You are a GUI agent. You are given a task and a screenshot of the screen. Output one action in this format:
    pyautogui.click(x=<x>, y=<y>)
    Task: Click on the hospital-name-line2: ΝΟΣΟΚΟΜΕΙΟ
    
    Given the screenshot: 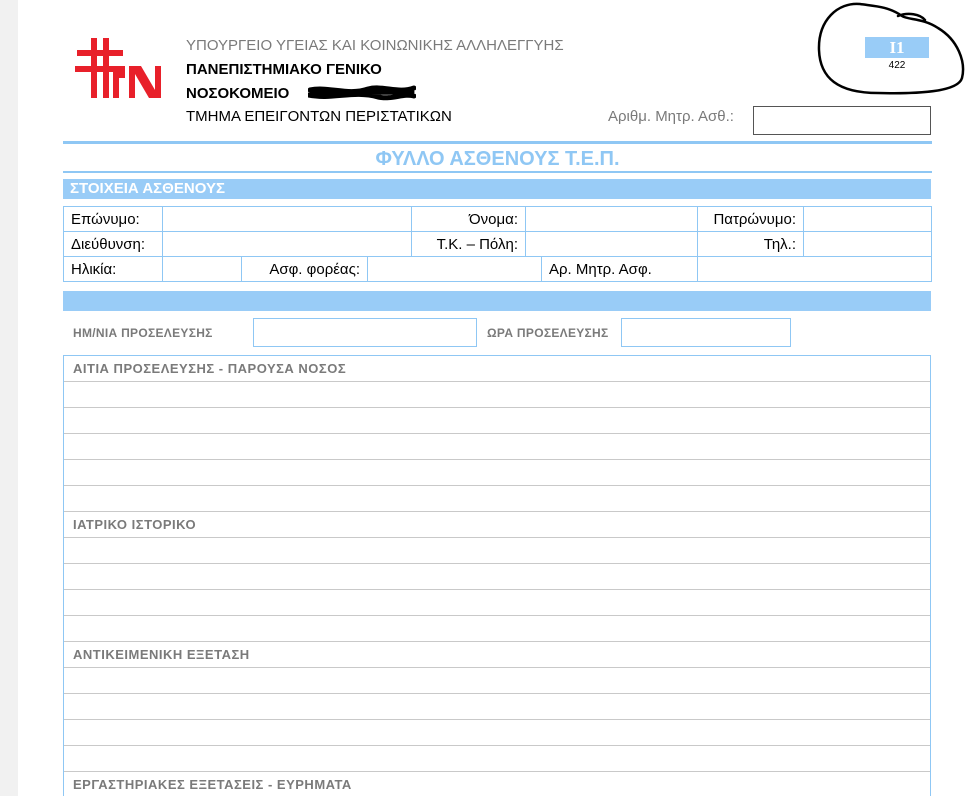 What is the action you would take?
    pyautogui.click(x=238, y=93)
    